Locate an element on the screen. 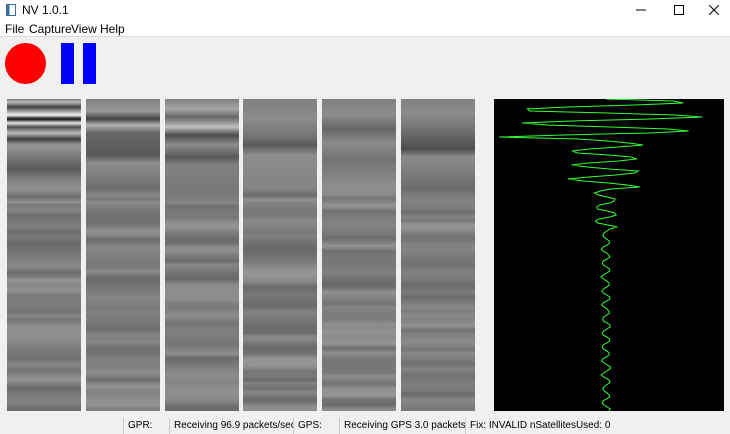 Image resolution: width=730 pixels, height=434 pixels. close-button is located at coordinates (713, 10).